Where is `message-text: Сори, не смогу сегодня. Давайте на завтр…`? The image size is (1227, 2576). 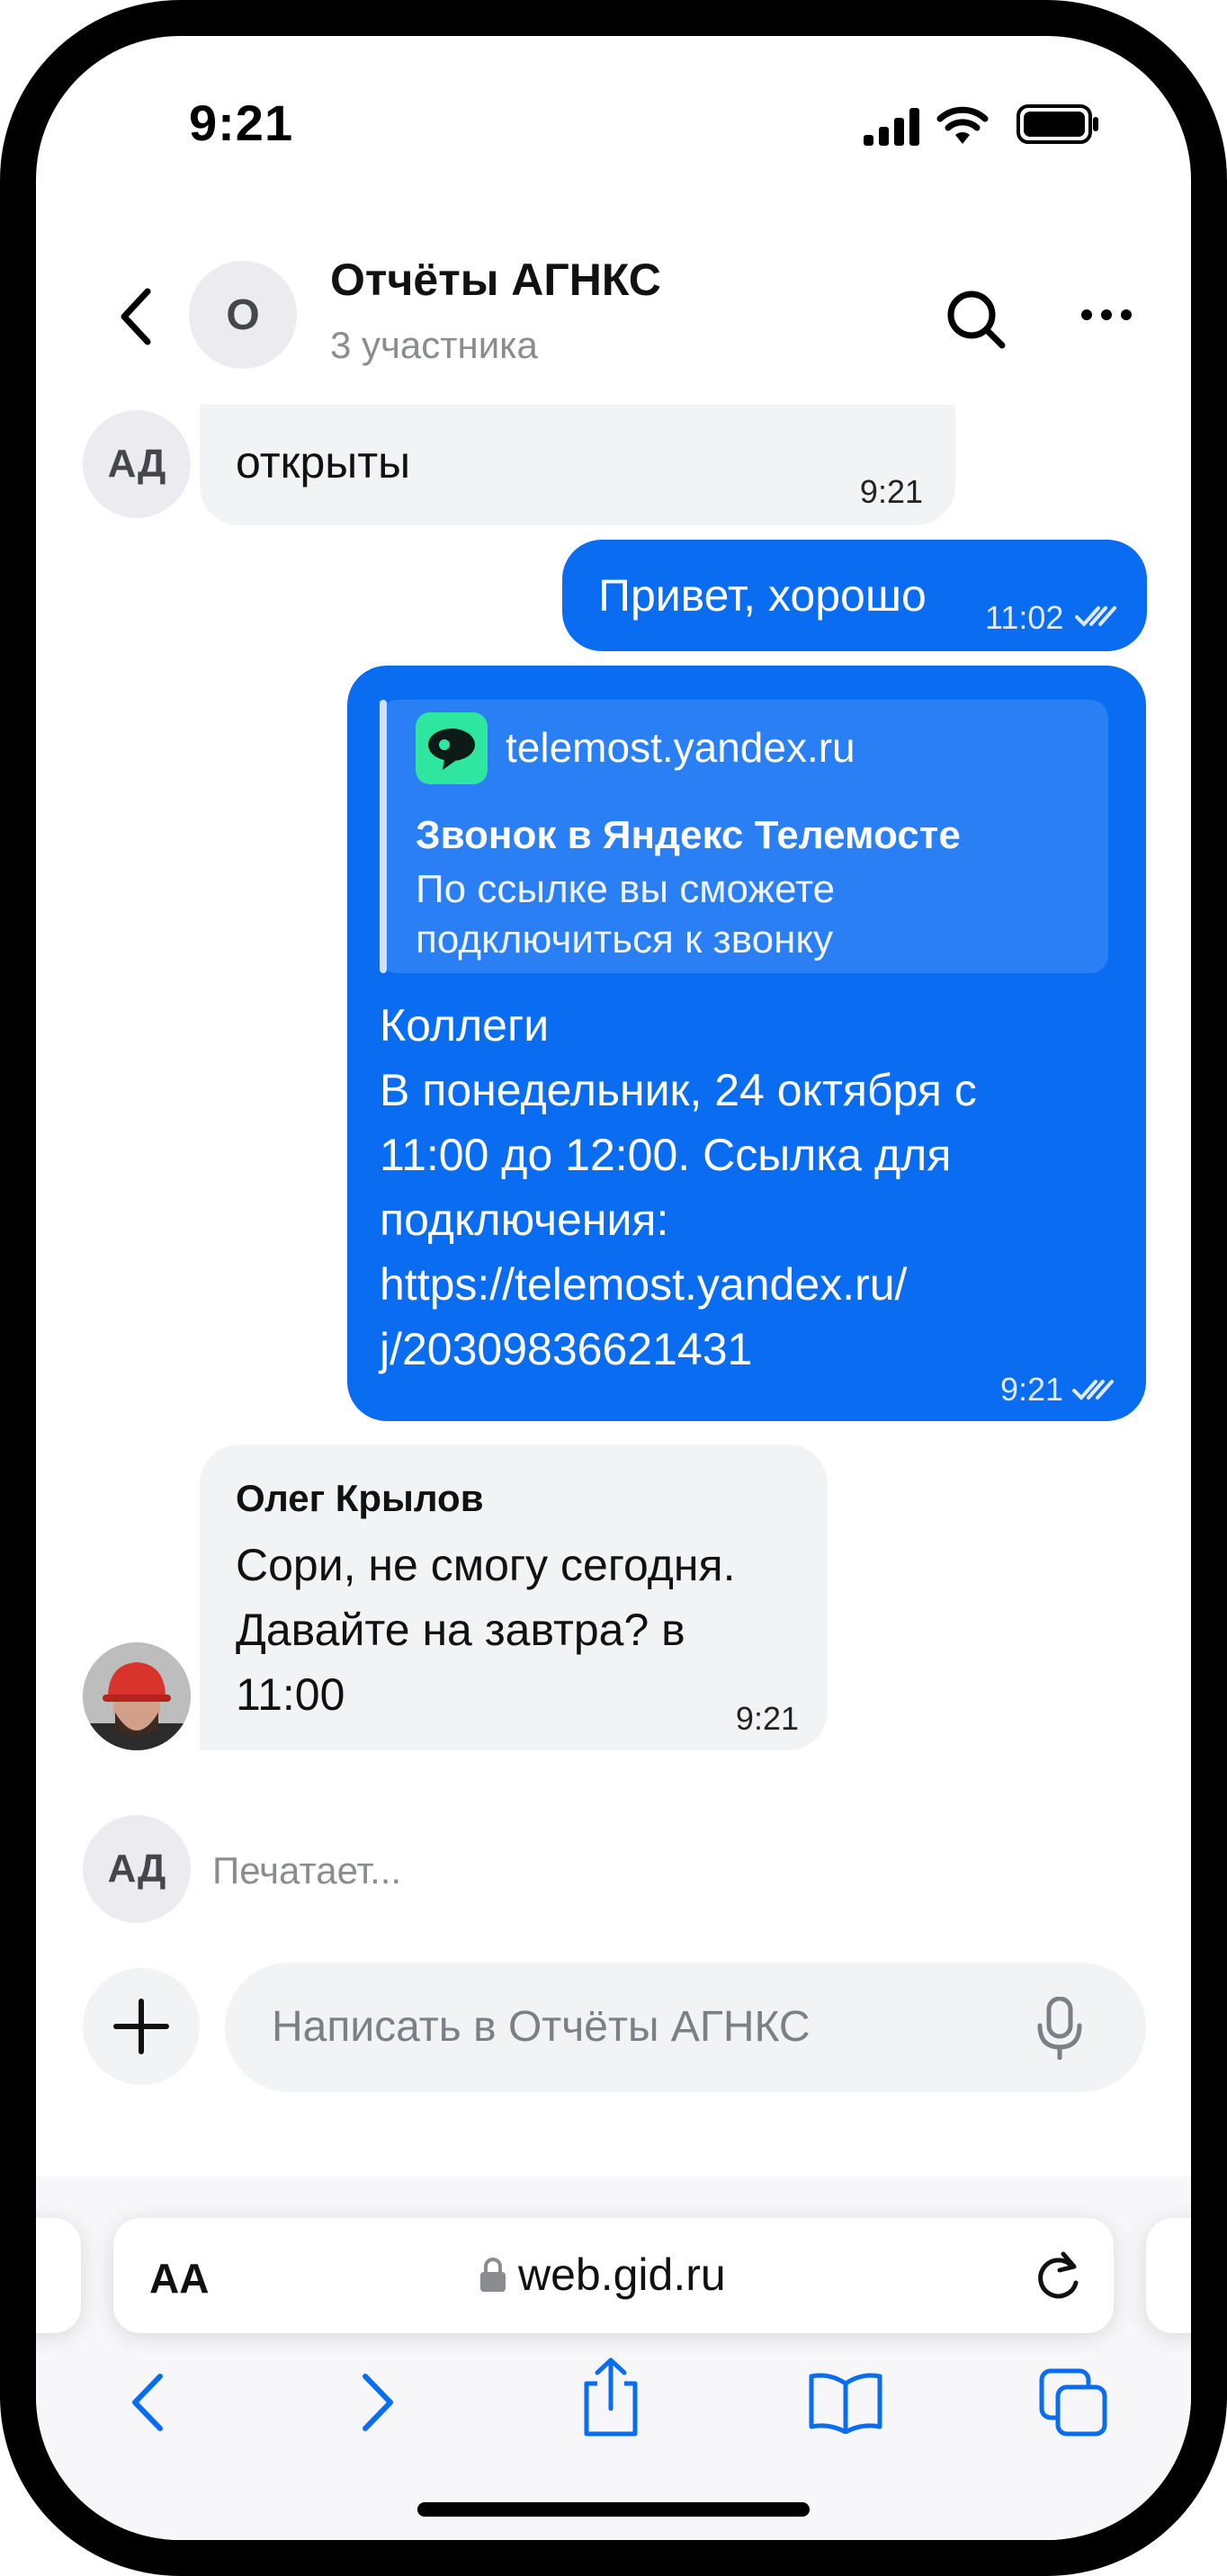
message-text: Сори, не смогу сегодня. Давайте на завтр… is located at coordinates (486, 1630).